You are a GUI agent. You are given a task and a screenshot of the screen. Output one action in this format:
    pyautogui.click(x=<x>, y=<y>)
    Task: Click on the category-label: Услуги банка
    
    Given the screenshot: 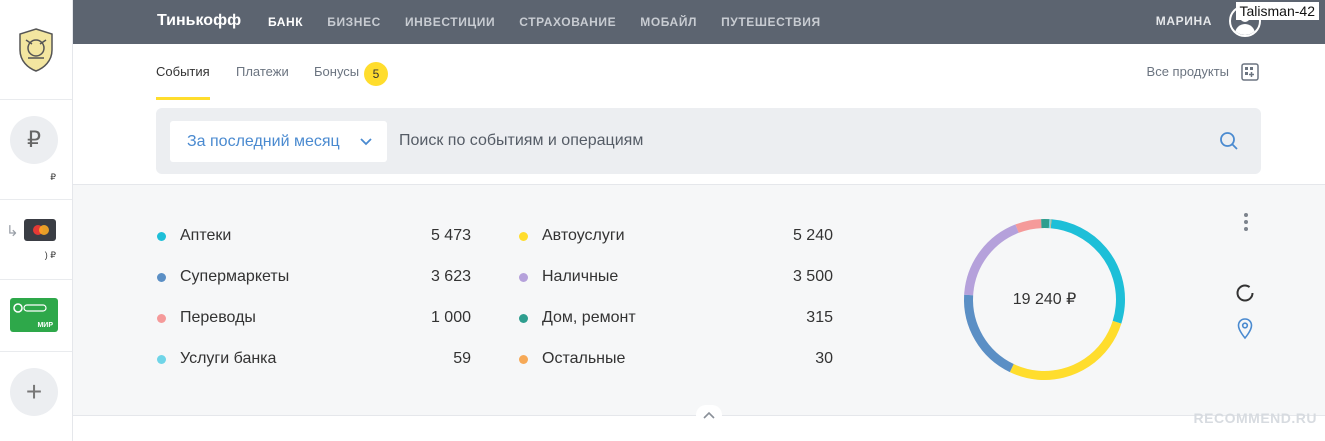 What is the action you would take?
    pyautogui.click(x=228, y=358)
    